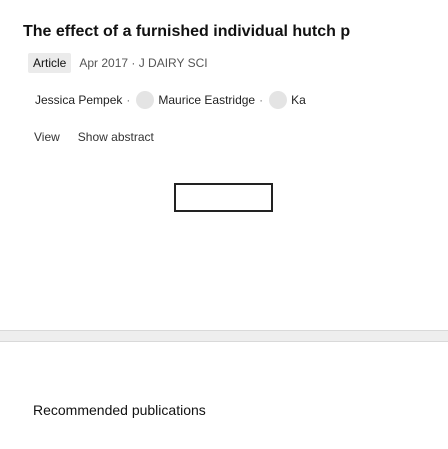 Image resolution: width=448 pixels, height=449 pixels. I want to click on publication-actions: View Show abstract, so click(103, 137).